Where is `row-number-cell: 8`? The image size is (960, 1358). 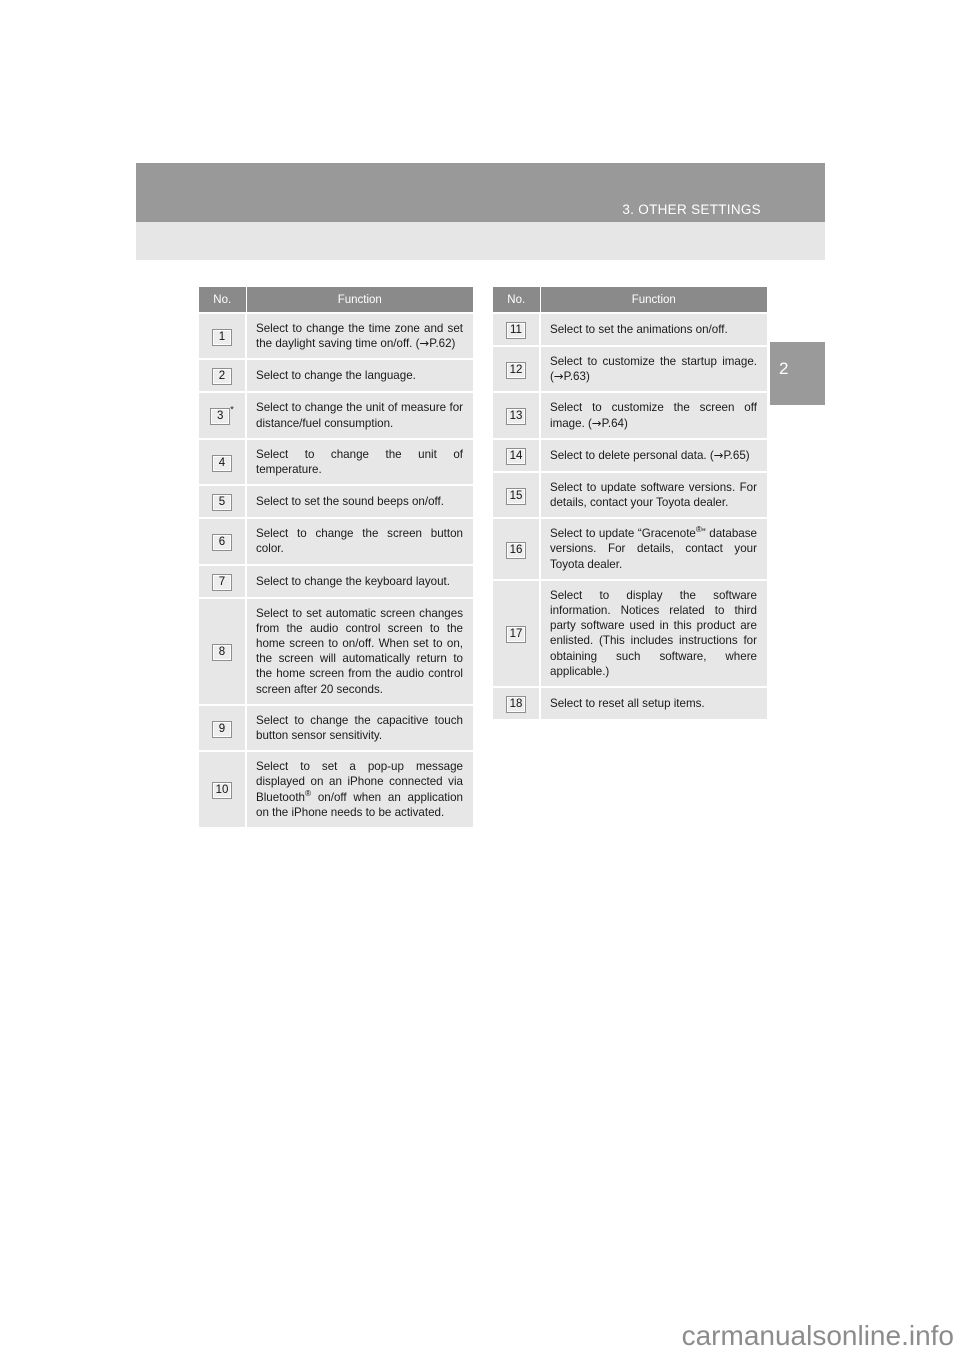 row-number-cell: 8 is located at coordinates (223, 650).